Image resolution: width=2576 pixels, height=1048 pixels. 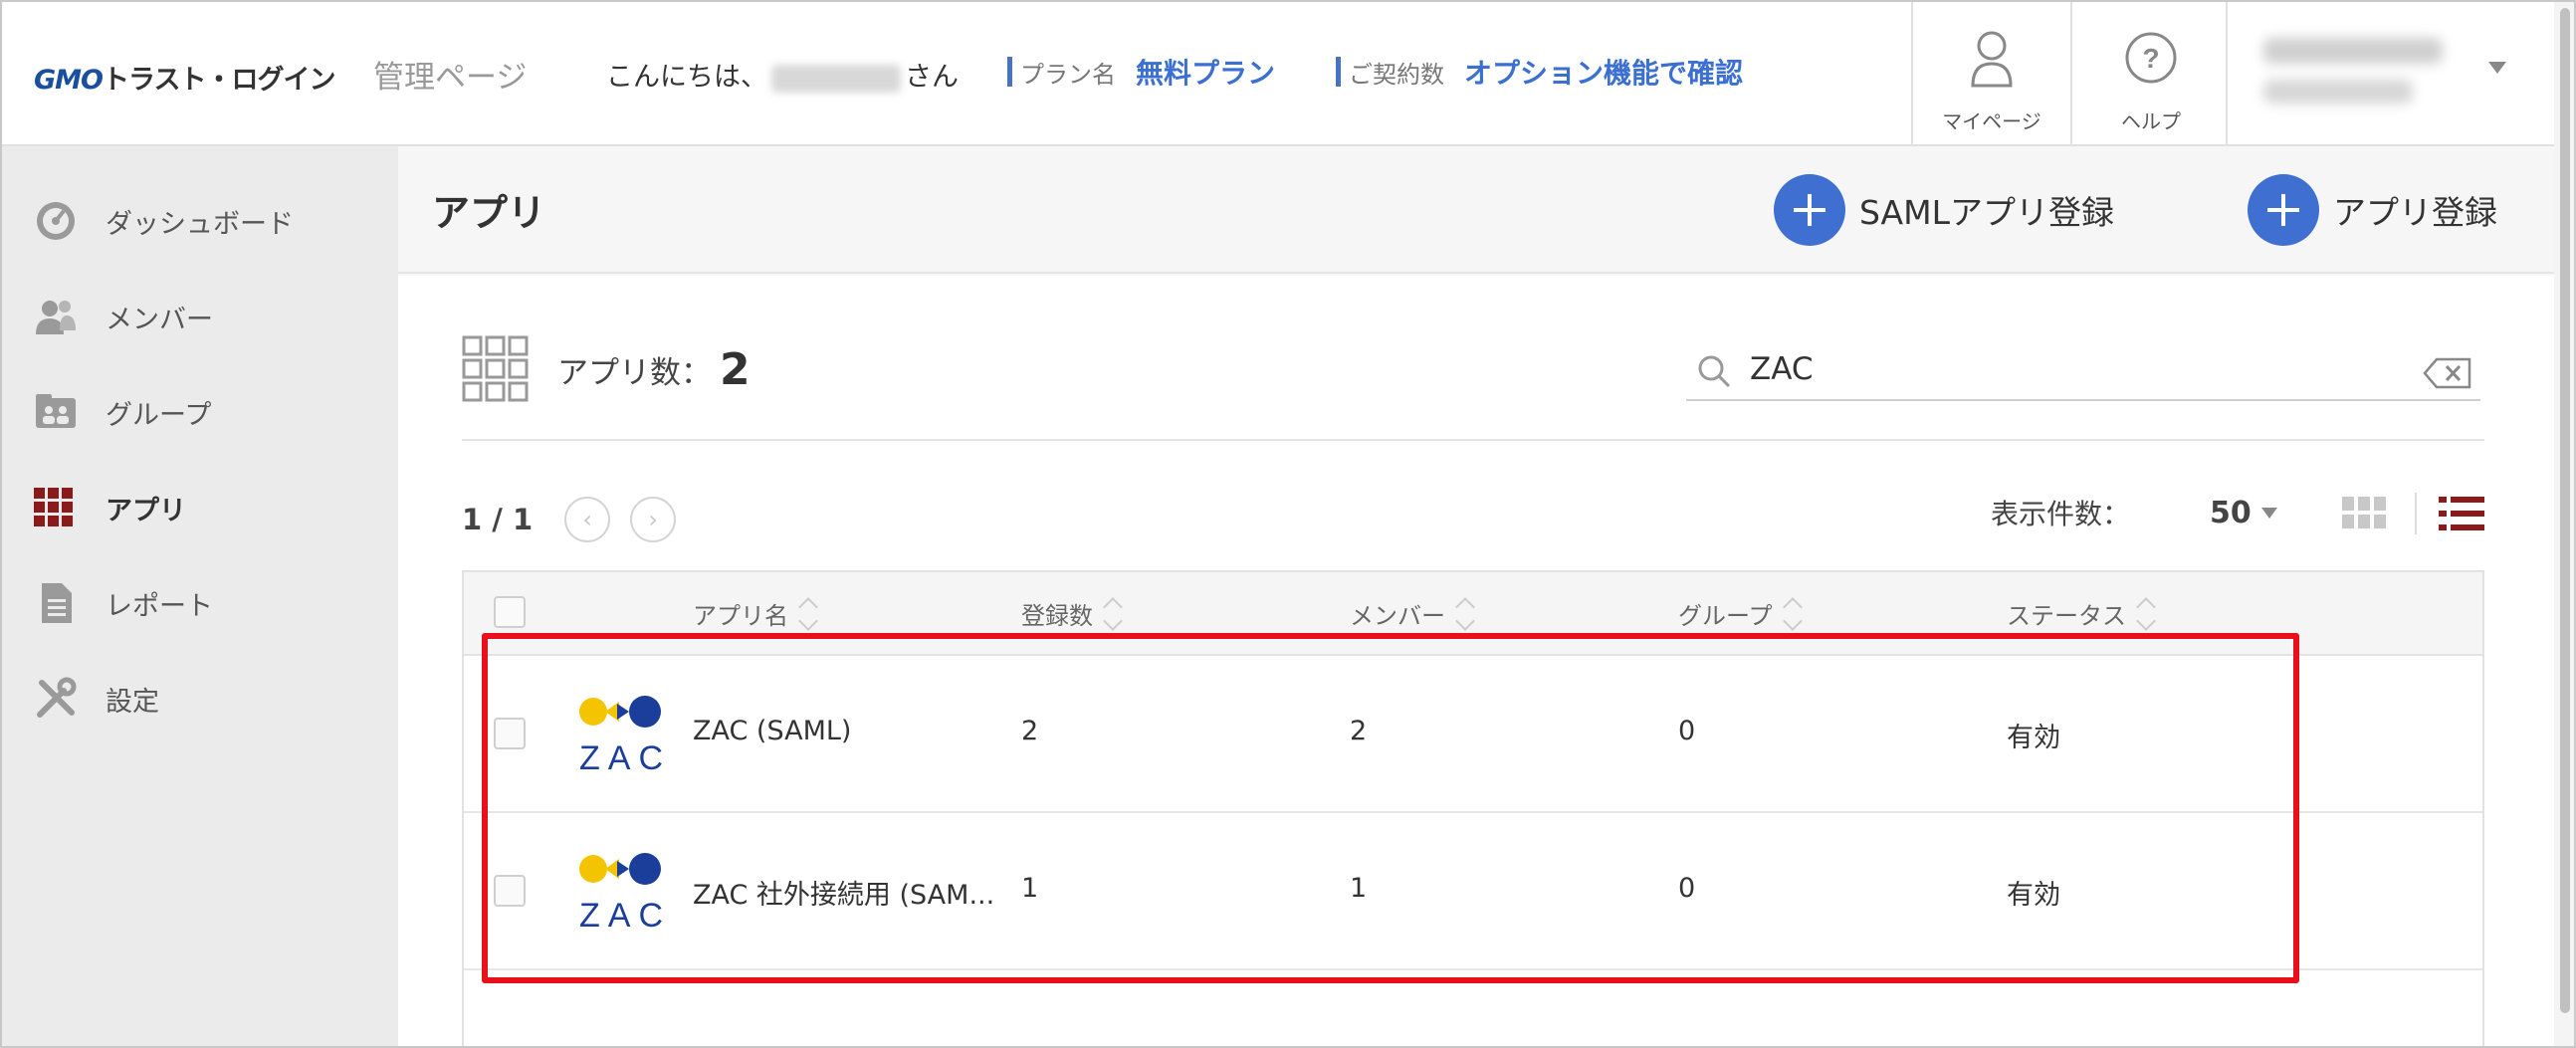 I want to click on sidebar-item-apps: アプリ, so click(x=200, y=508).